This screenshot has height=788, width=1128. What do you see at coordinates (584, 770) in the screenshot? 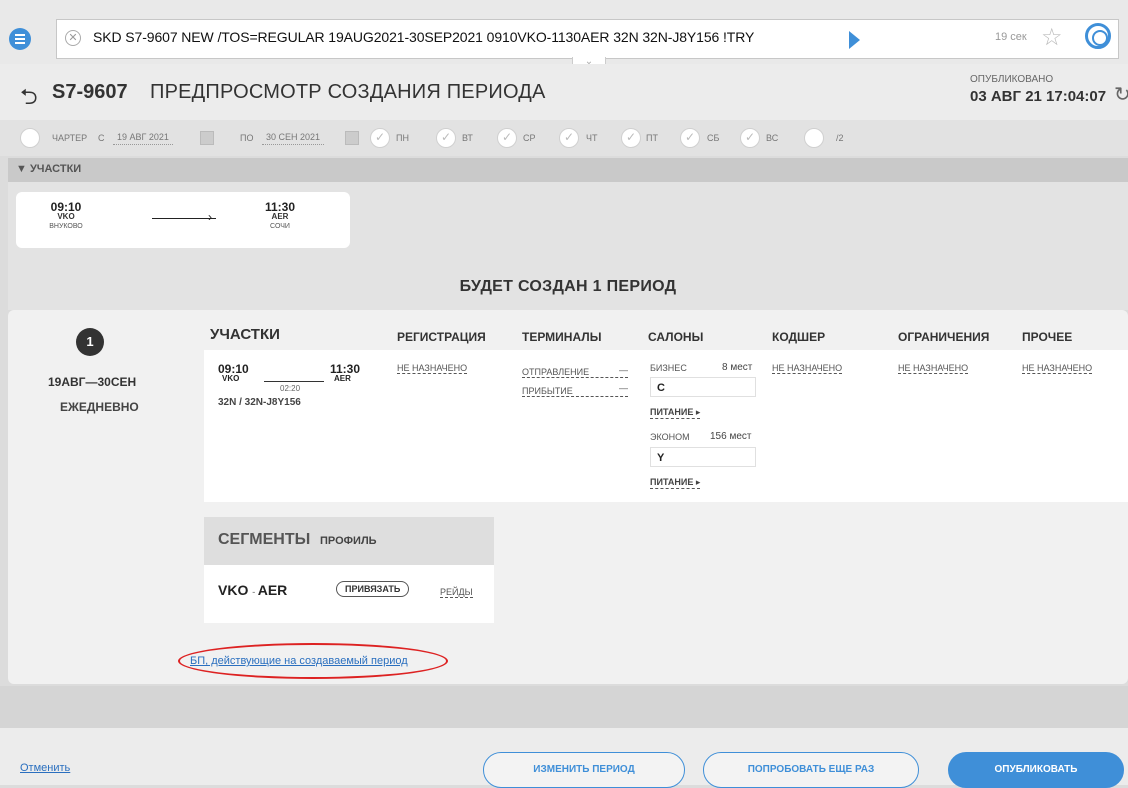
I see `change-period-button: ИЗМЕНИТЬ ПЕРИОД` at bounding box center [584, 770].